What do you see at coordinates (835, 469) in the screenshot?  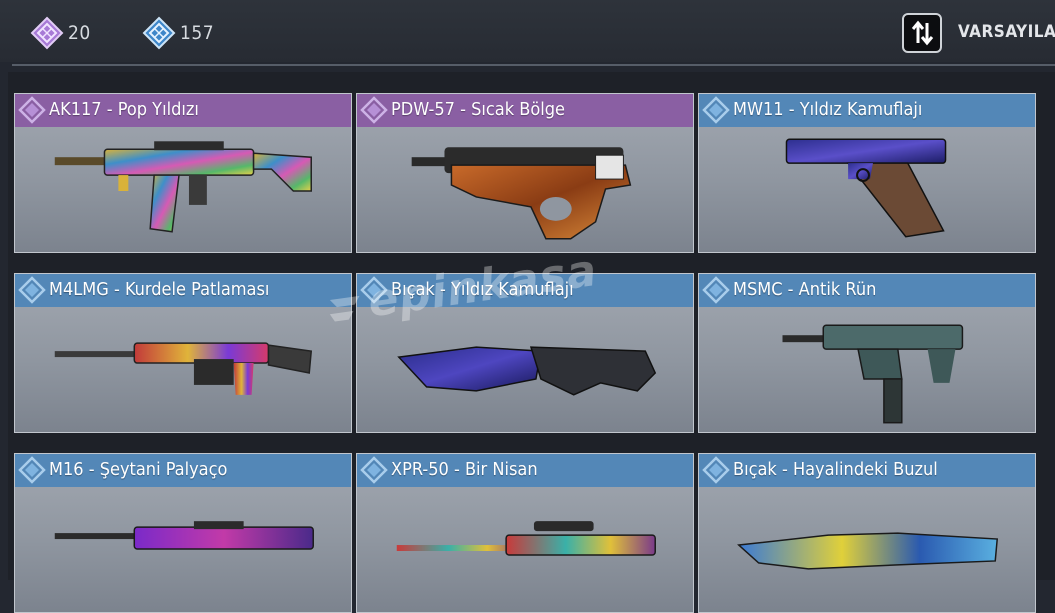 I see `item-title: Bıçak - Hayalindeki Buzul` at bounding box center [835, 469].